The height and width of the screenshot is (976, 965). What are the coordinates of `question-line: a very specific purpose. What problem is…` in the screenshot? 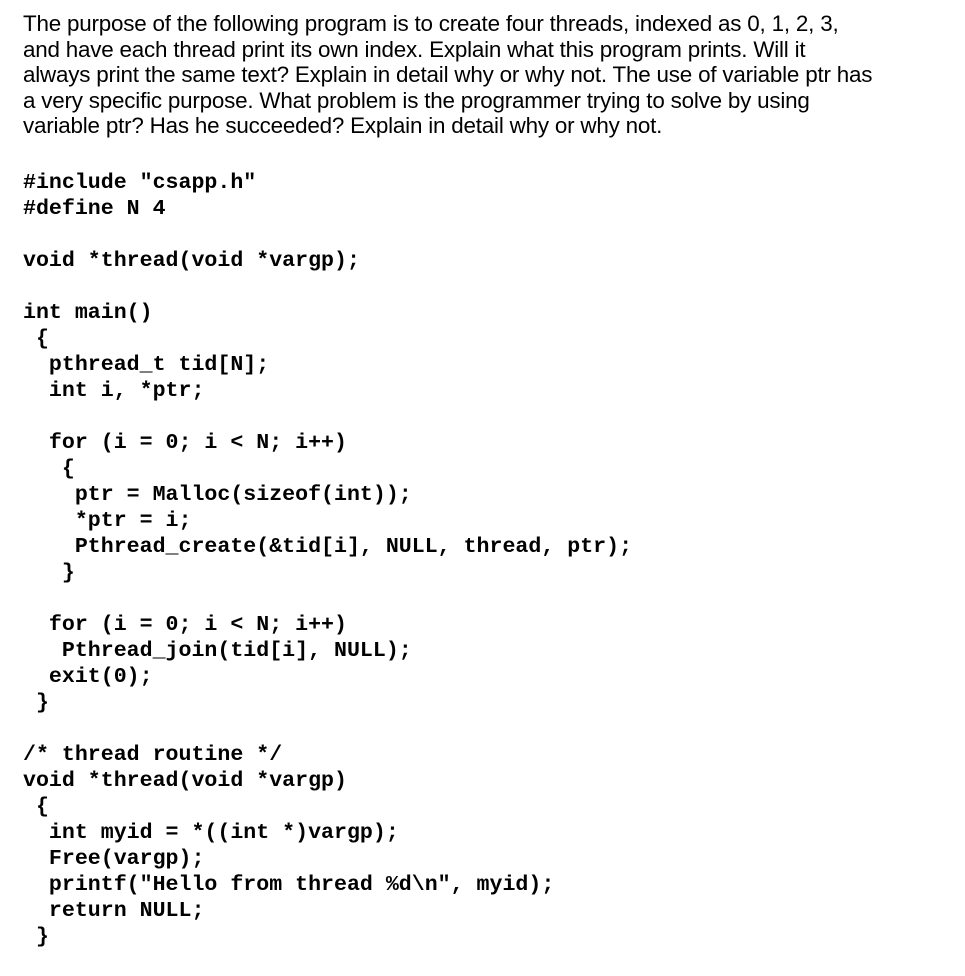 It's located at (416, 100).